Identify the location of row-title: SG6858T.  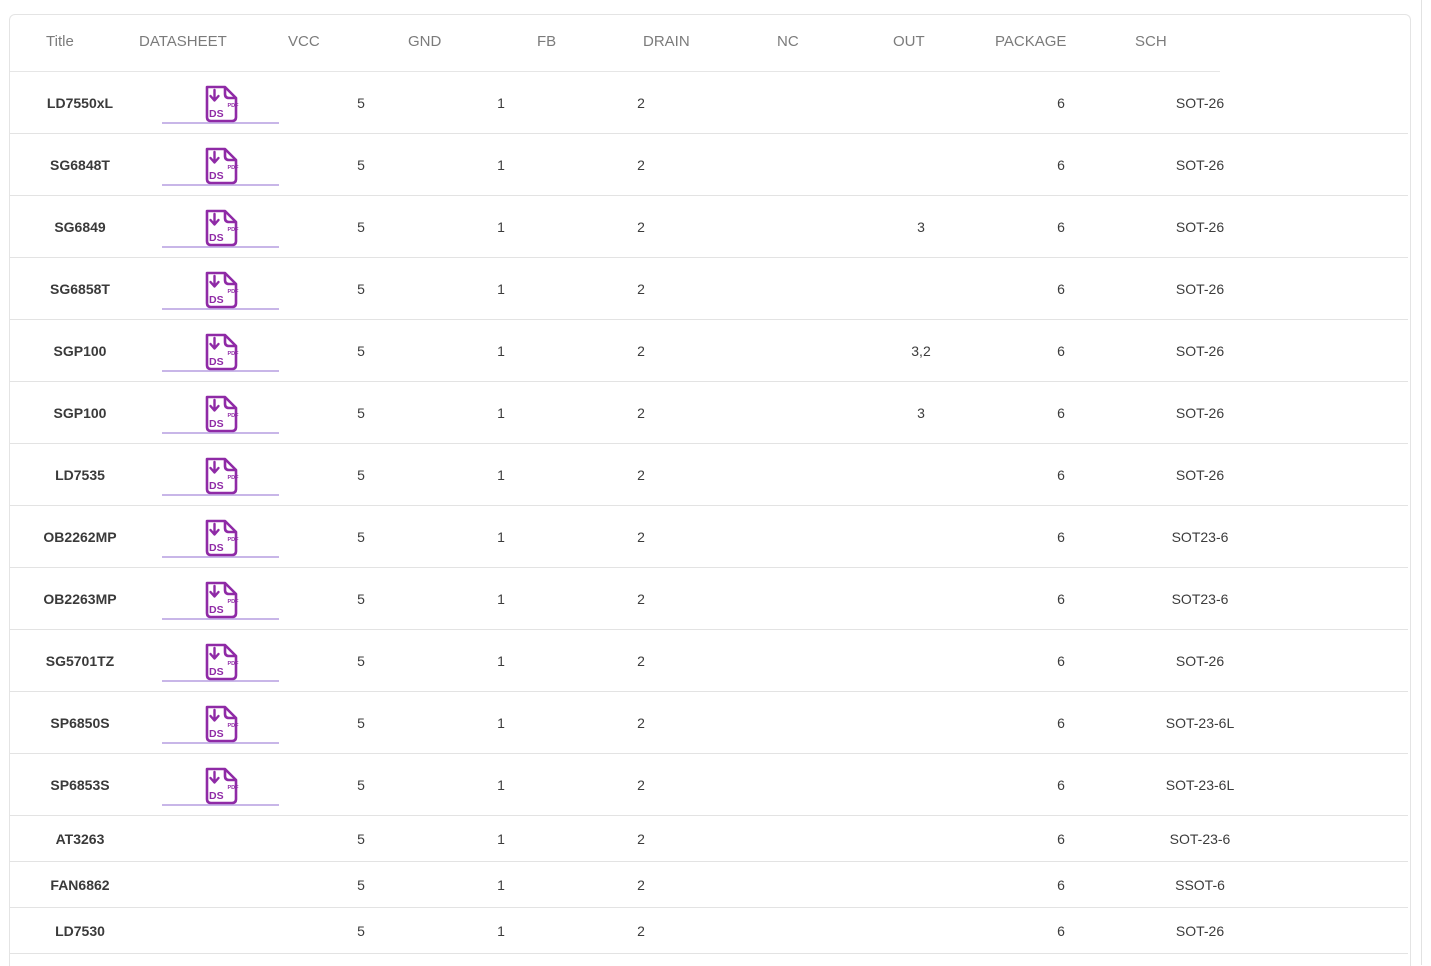
(80, 289).